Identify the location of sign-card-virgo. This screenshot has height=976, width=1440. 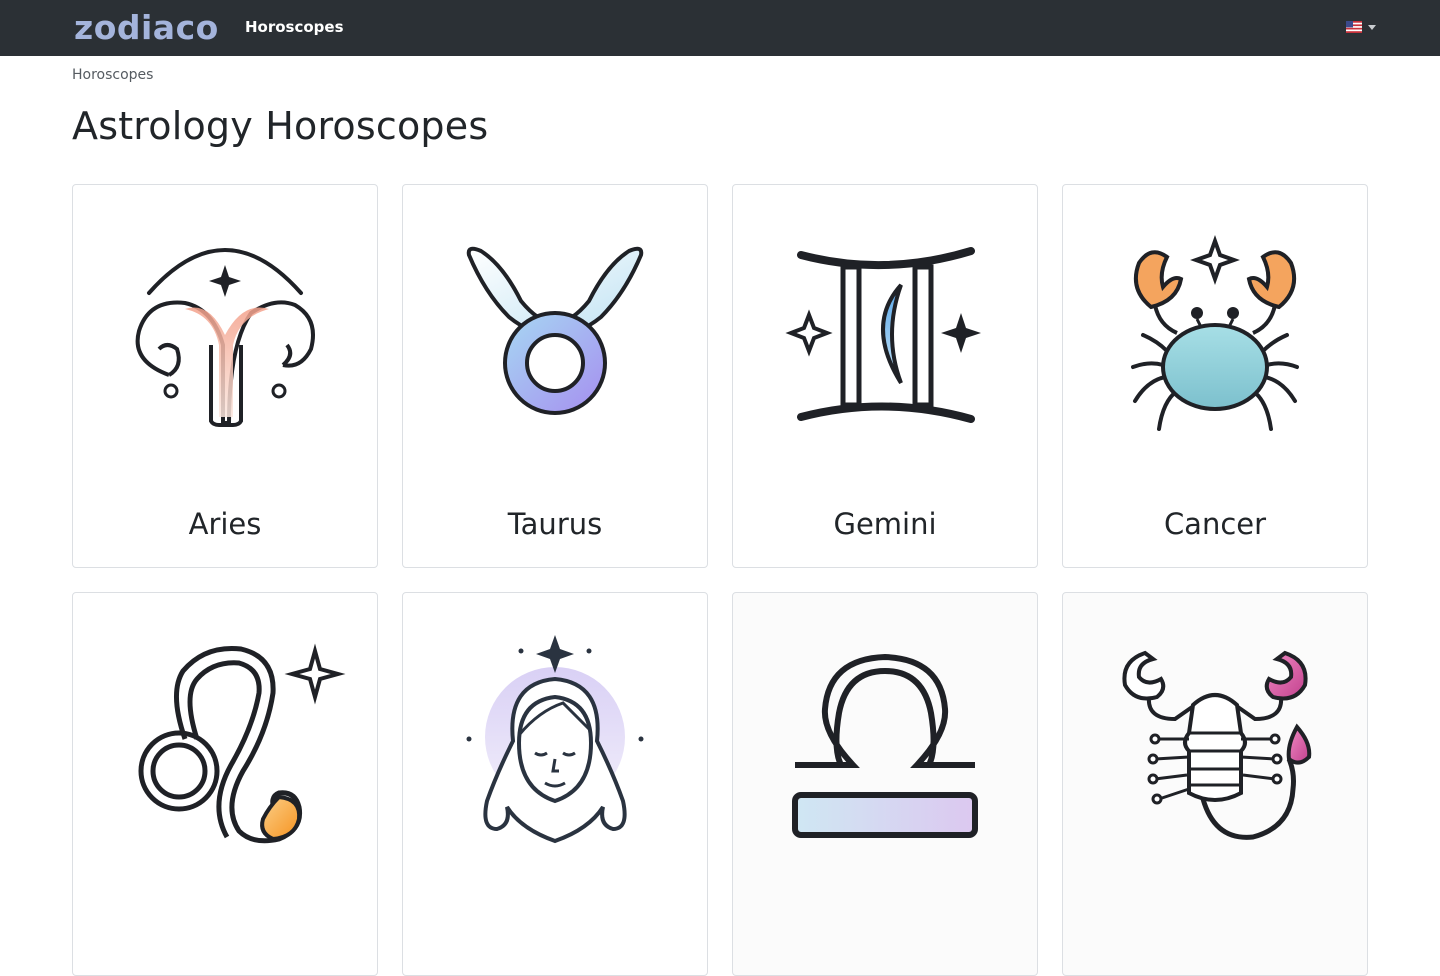
(555, 784).